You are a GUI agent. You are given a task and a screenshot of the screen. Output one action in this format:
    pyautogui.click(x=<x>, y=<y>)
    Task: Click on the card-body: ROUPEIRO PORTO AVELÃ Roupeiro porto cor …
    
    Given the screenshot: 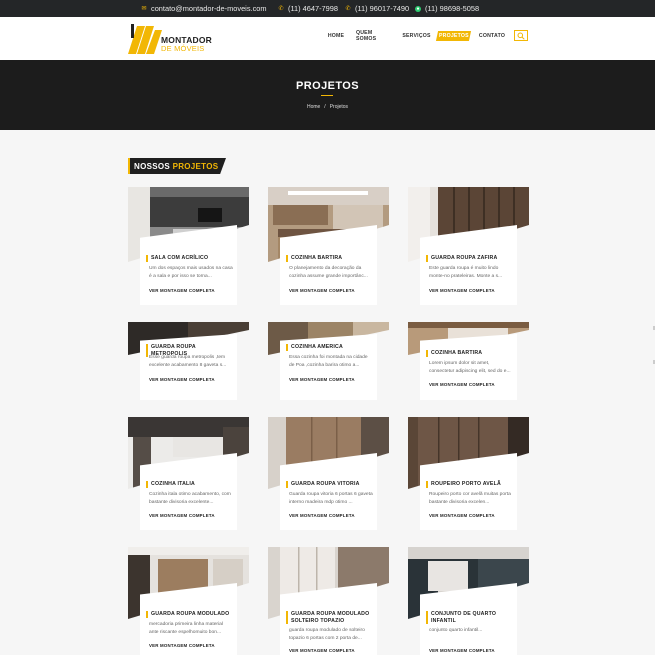 What is the action you would take?
    pyautogui.click(x=468, y=491)
    